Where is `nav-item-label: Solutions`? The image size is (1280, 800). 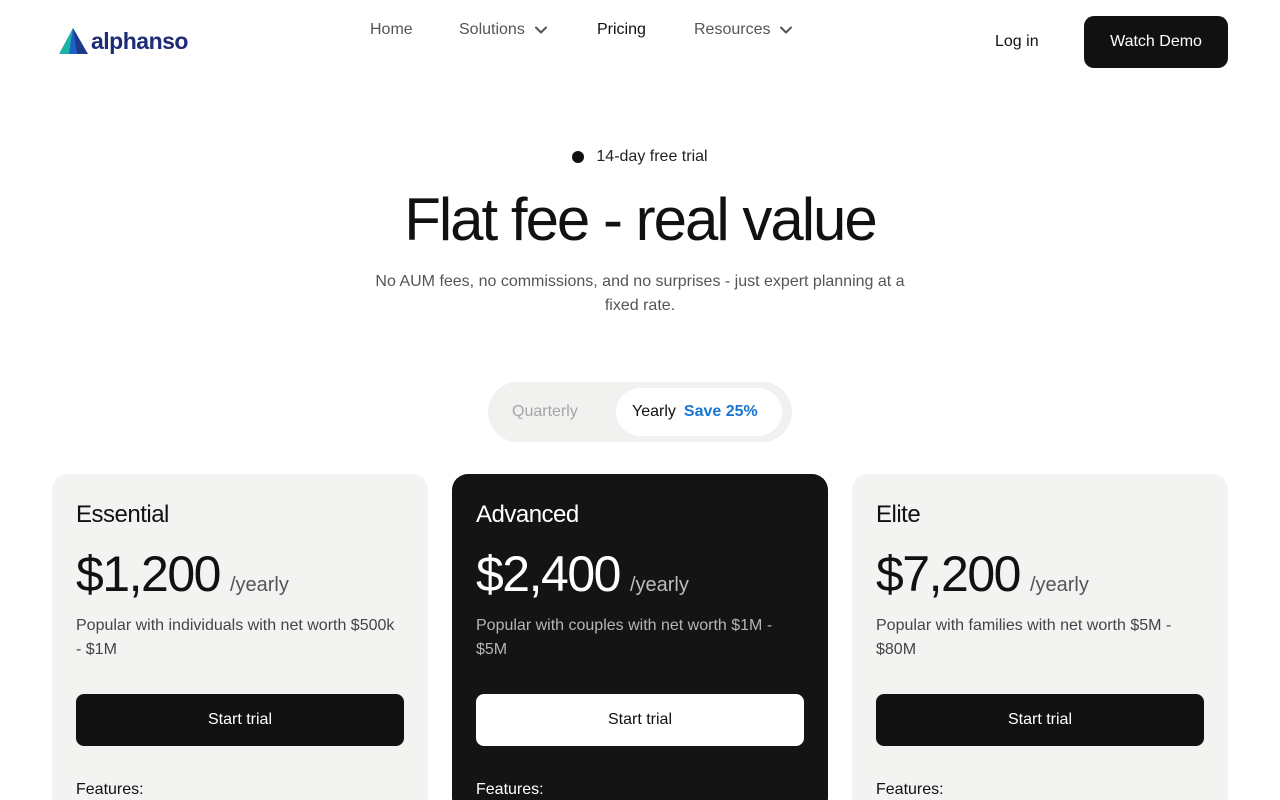 nav-item-label: Solutions is located at coordinates (492, 29).